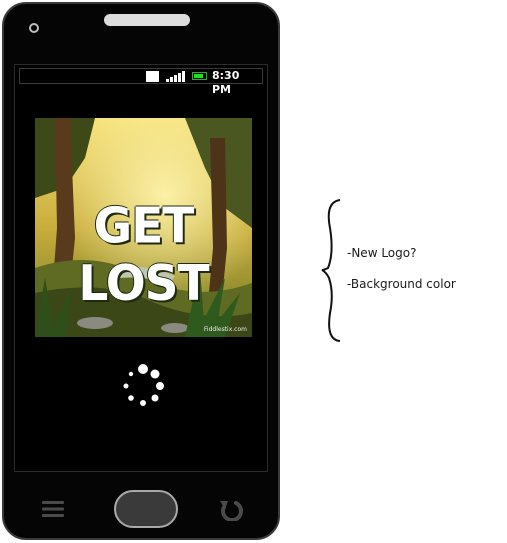  Describe the element at coordinates (141, 82) in the screenshot. I see `status-bar: 8:30 PM` at that location.